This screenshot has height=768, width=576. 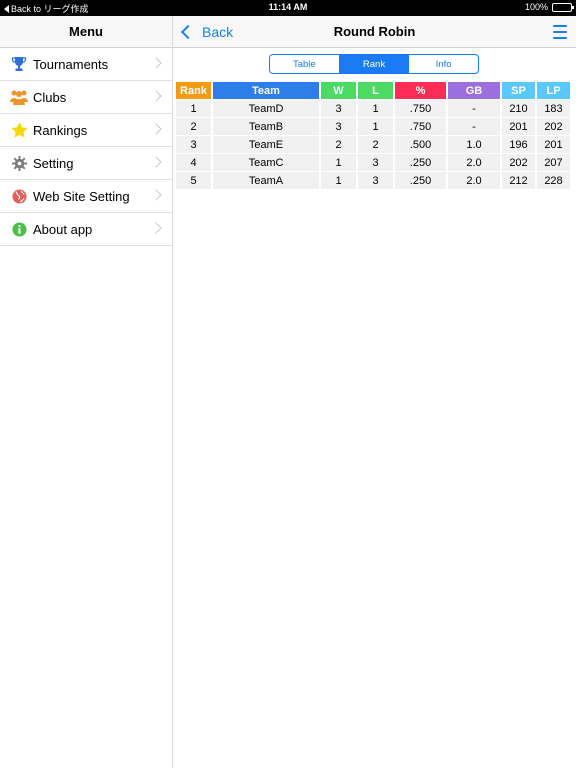 I want to click on hamburger-menu-icon, so click(x=560, y=32).